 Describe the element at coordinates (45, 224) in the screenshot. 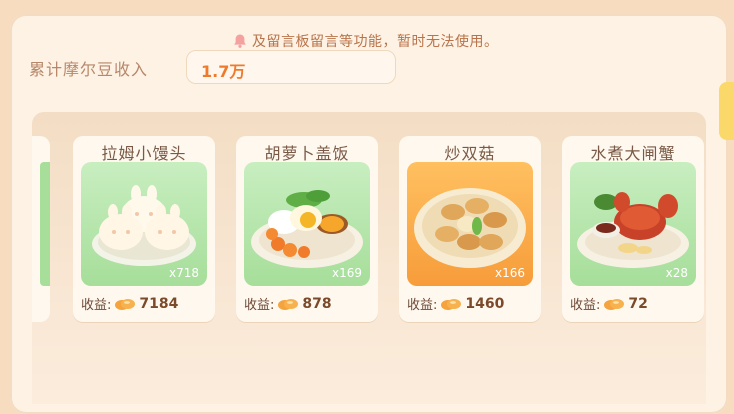

I see `partial-dish-image` at that location.